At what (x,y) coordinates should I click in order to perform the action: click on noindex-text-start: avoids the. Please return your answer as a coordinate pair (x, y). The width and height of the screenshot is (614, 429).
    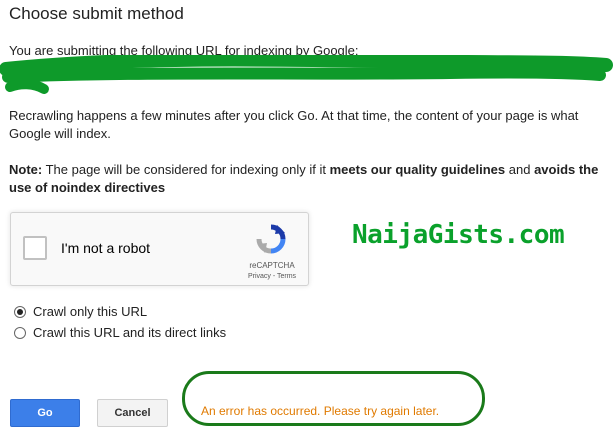
    Looking at the image, I should click on (566, 169).